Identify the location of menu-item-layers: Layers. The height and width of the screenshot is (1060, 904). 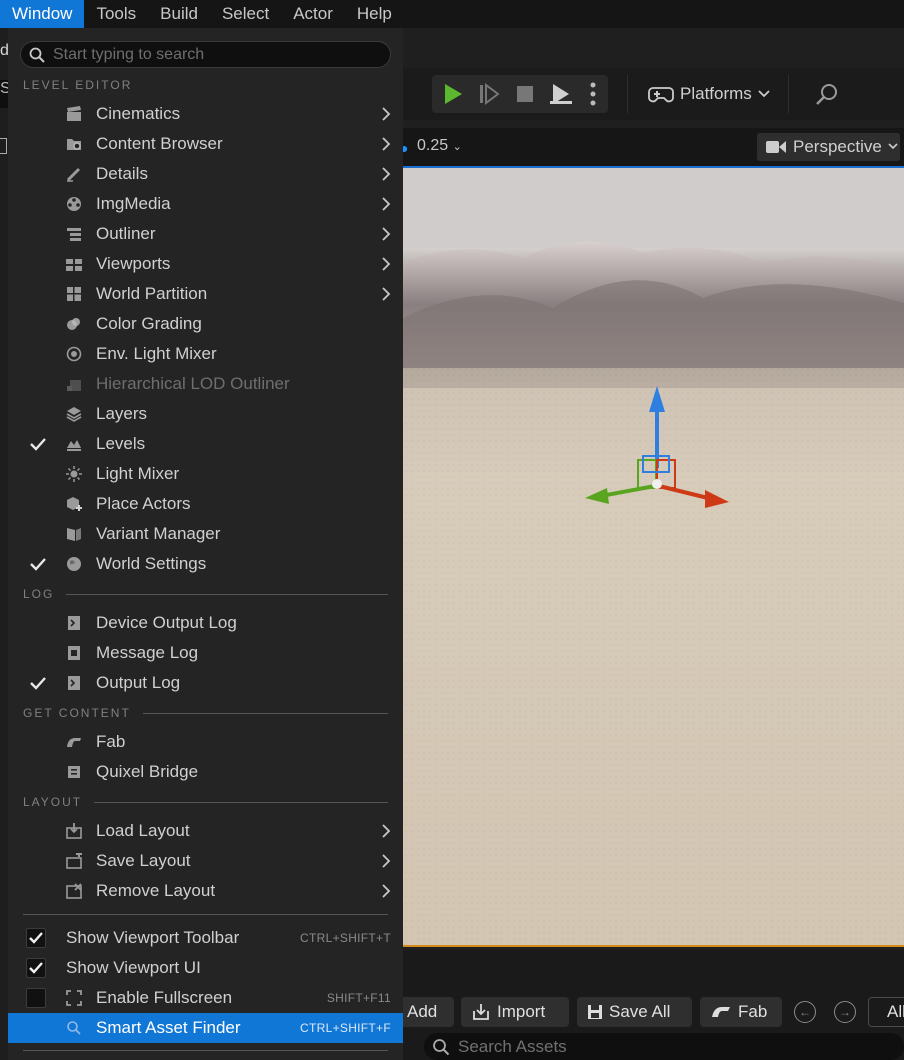
(205, 414).